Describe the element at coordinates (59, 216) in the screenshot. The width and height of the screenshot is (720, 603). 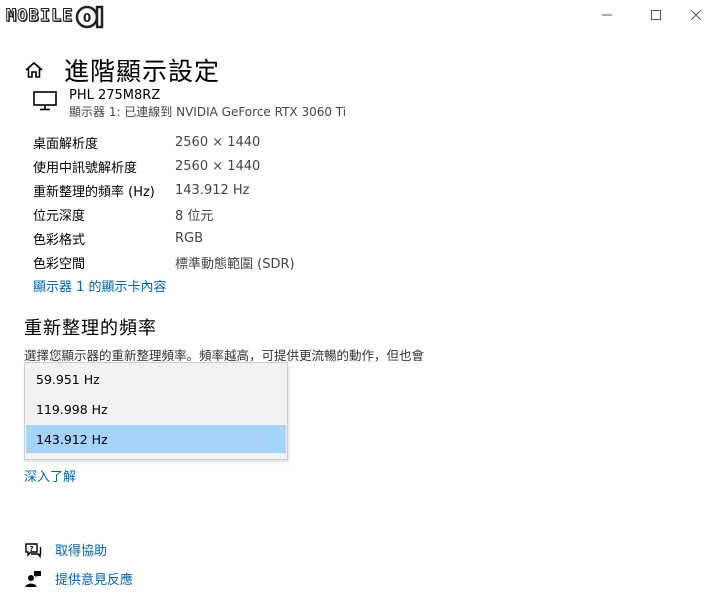
I see `info-label: 位元深度` at that location.